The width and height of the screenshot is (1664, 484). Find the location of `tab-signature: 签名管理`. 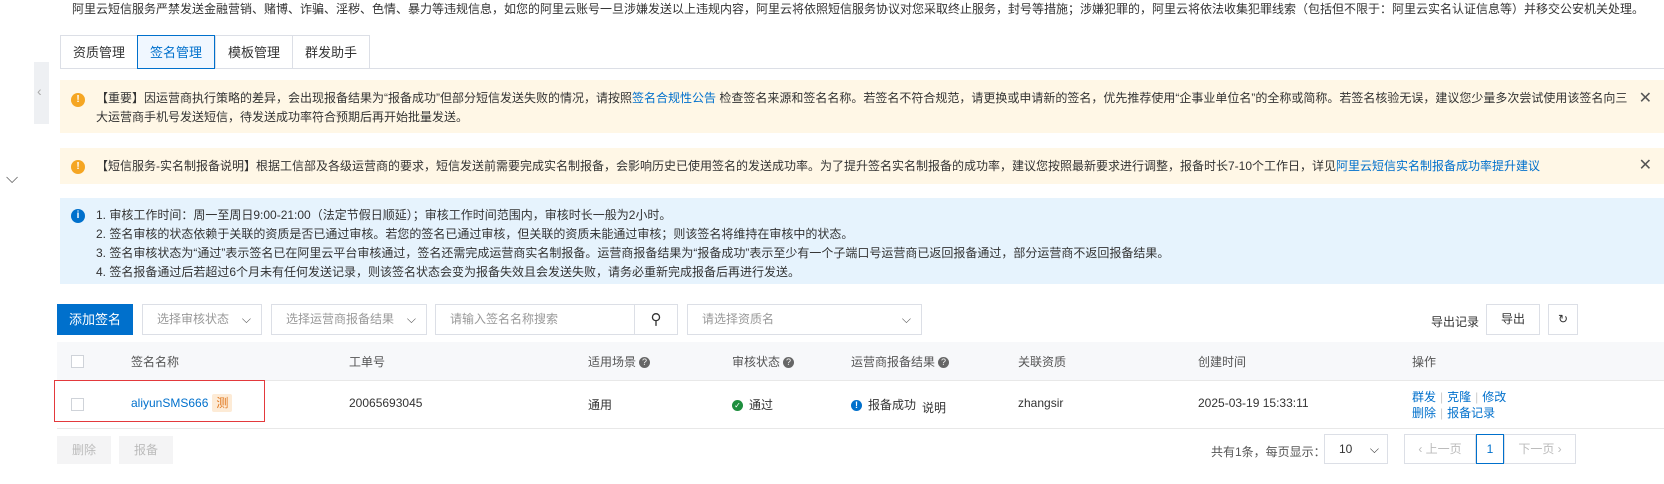

tab-signature: 签名管理 is located at coordinates (176, 52).